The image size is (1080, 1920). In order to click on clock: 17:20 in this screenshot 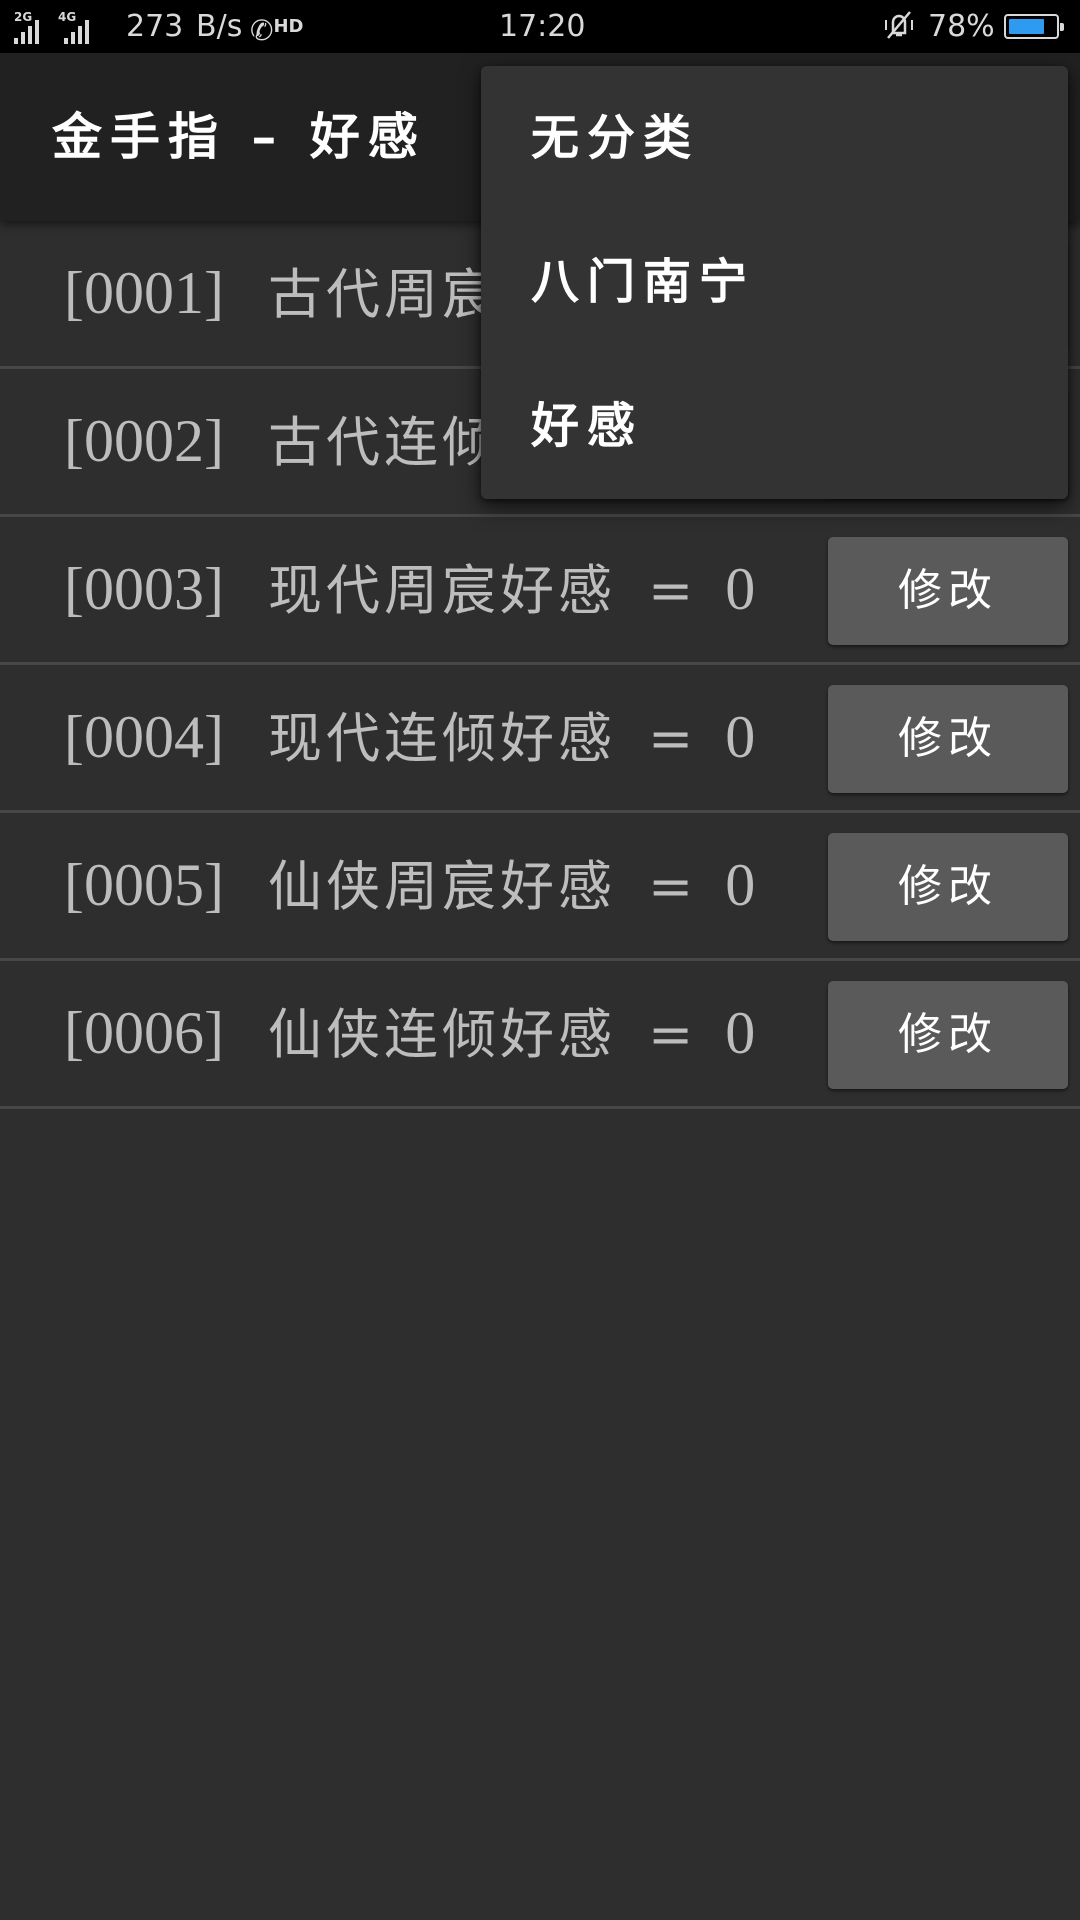, I will do `click(542, 26)`.